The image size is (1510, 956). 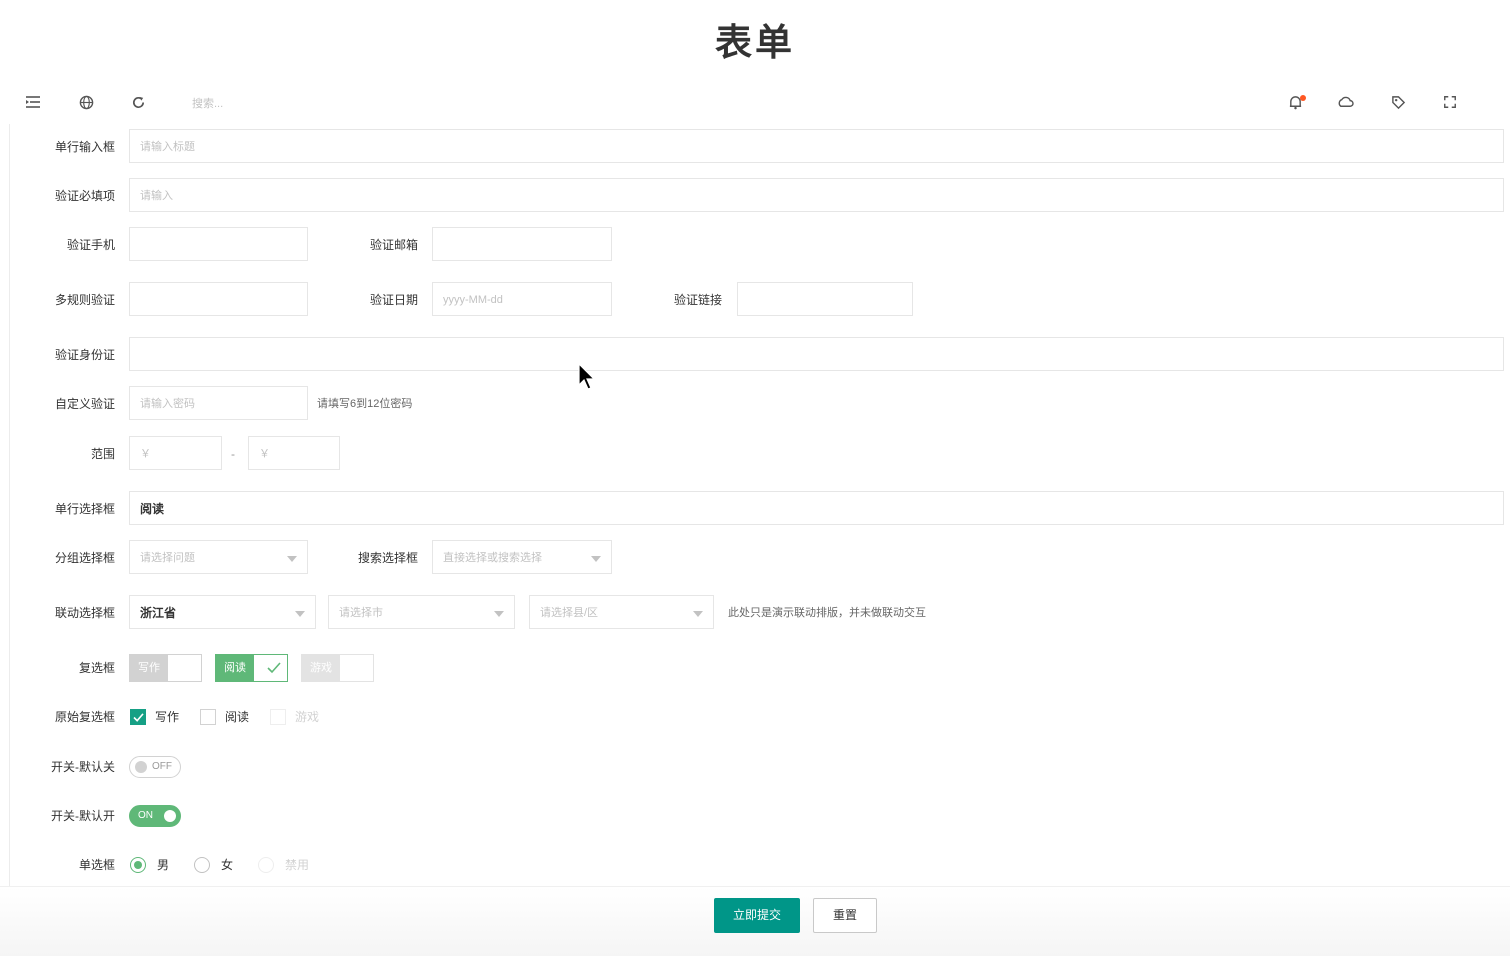 I want to click on row-range: 范围 ￥ - ￥, so click(x=755, y=454).